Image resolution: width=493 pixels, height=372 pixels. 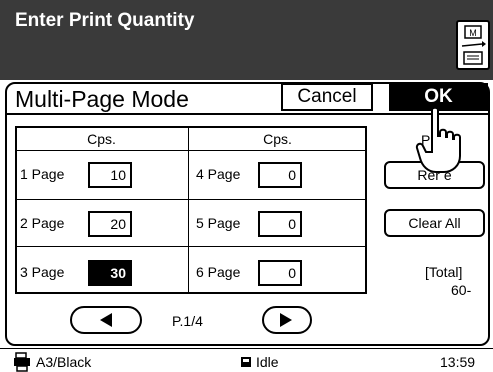 I want to click on arrow-right-icon, so click(x=286, y=320).